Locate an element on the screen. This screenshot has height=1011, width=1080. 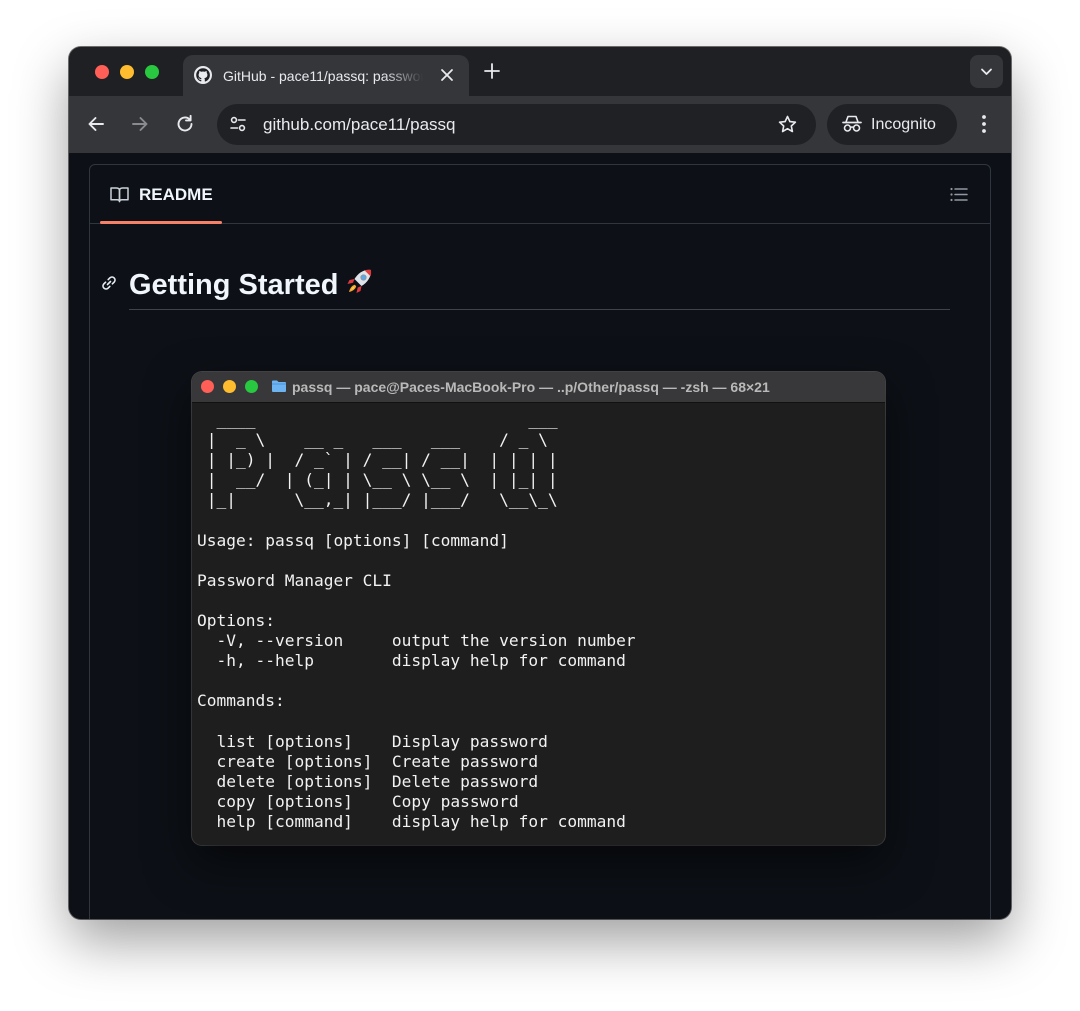
heading-divider is located at coordinates (539, 309).